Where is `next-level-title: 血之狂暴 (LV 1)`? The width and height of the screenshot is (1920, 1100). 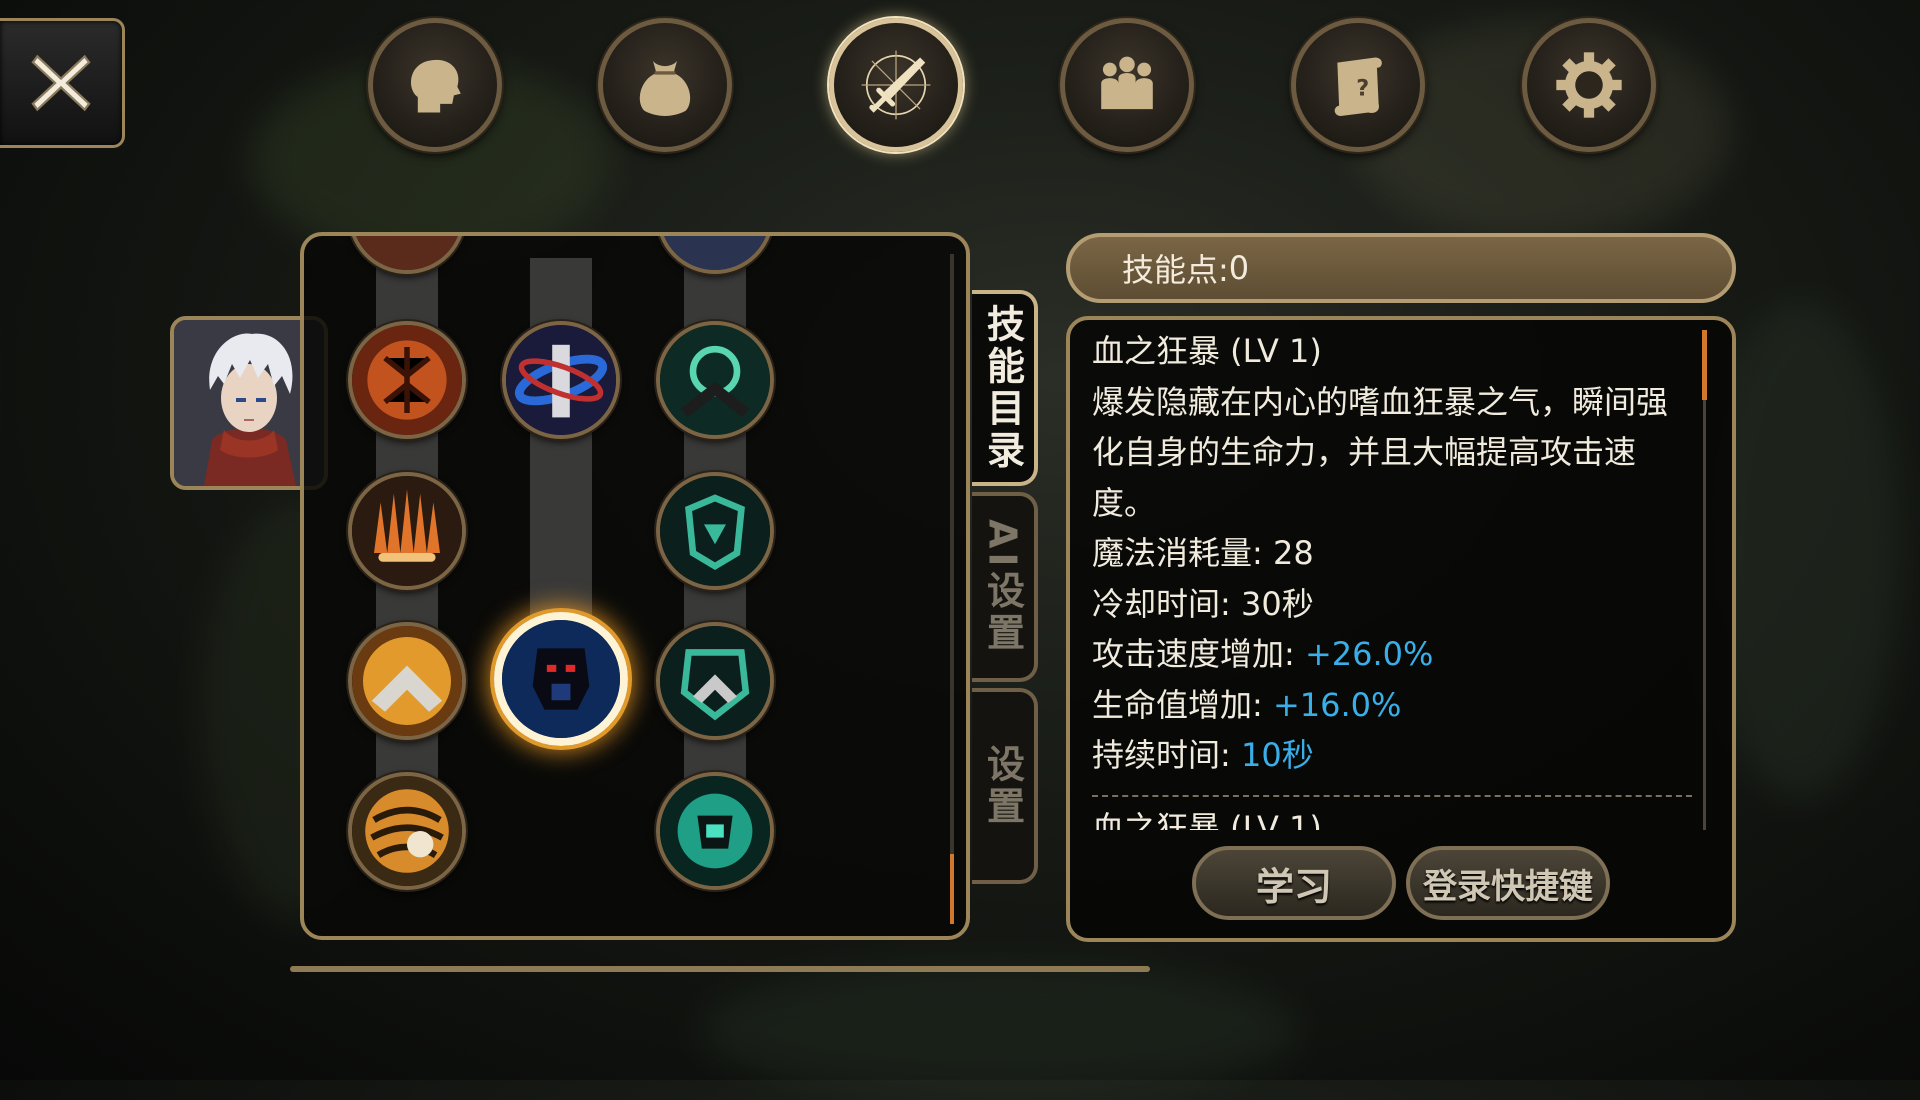 next-level-title: 血之狂暴 (LV 1) is located at coordinates (1207, 819).